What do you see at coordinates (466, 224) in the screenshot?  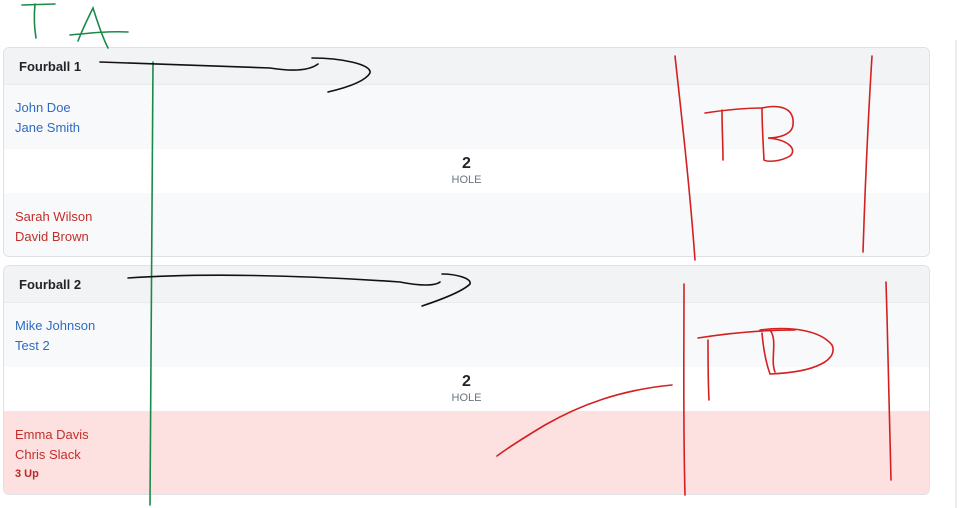 I see `team-b: Sarah Wilson David Brown` at bounding box center [466, 224].